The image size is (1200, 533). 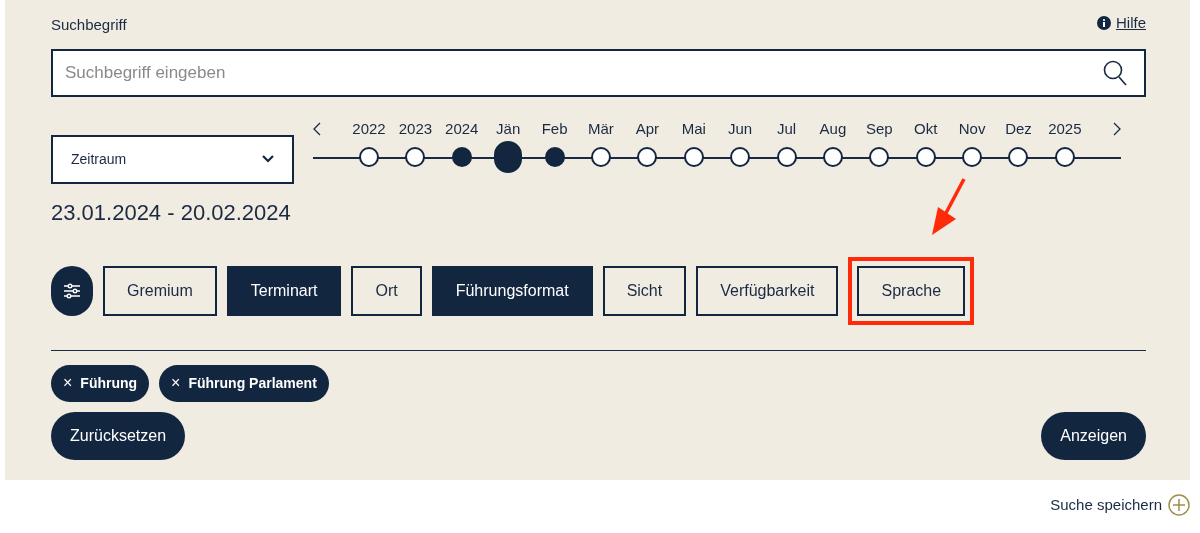 What do you see at coordinates (369, 128) in the screenshot?
I see `timeline-label: 2022` at bounding box center [369, 128].